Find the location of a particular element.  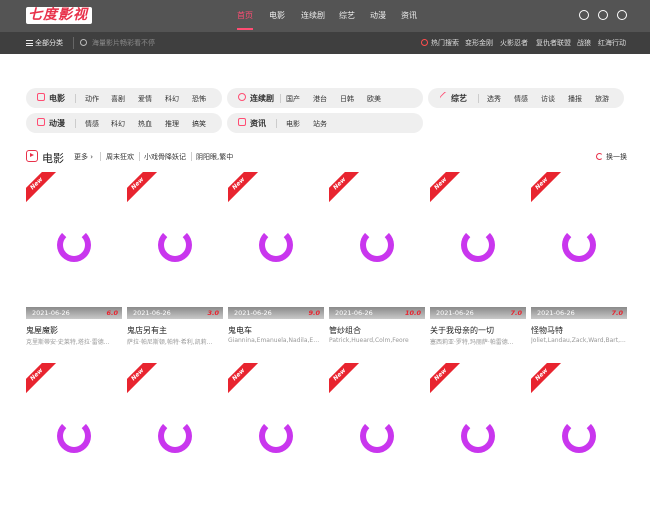

category-link: 日韩 is located at coordinates (347, 99).